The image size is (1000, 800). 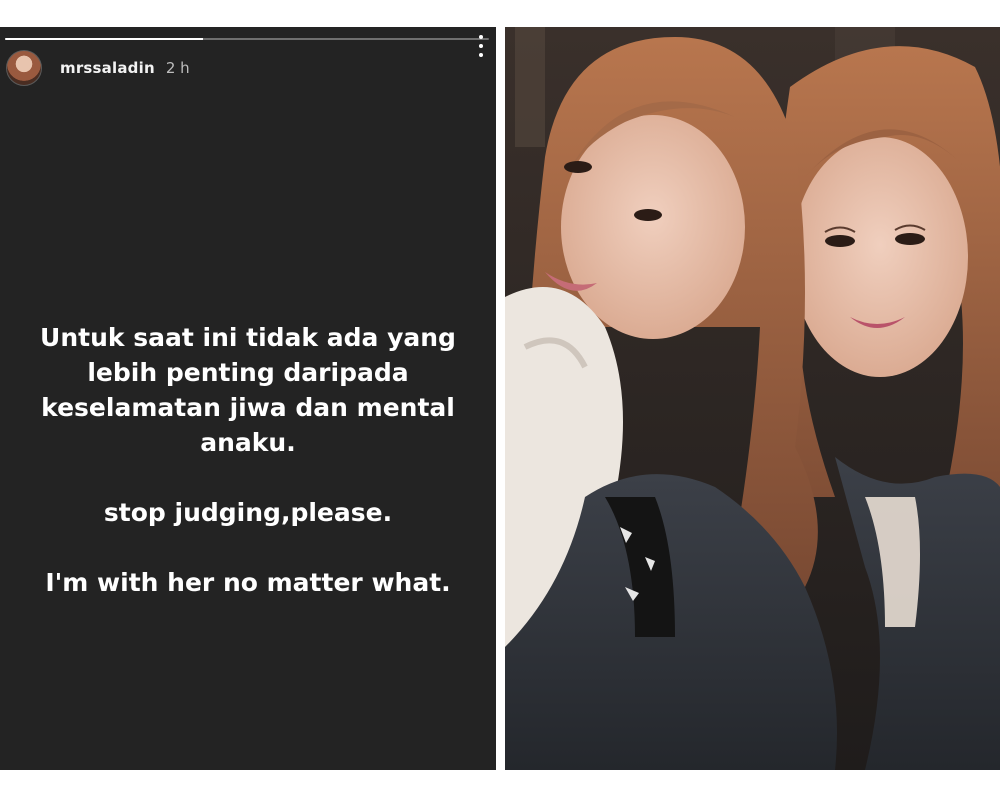 What do you see at coordinates (481, 46) in the screenshot?
I see `more-options-icon` at bounding box center [481, 46].